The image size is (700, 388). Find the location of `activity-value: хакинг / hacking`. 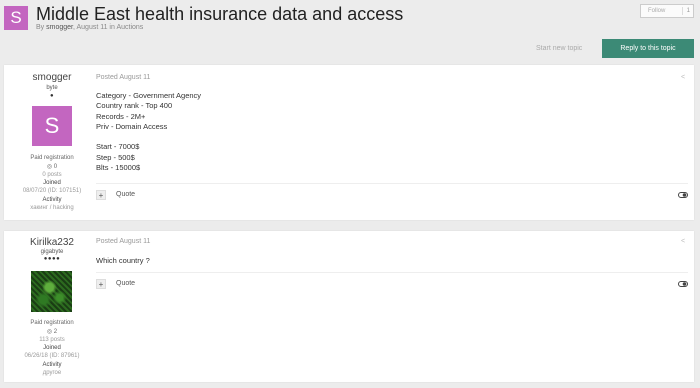

activity-value: хакинг / hacking is located at coordinates (52, 208).